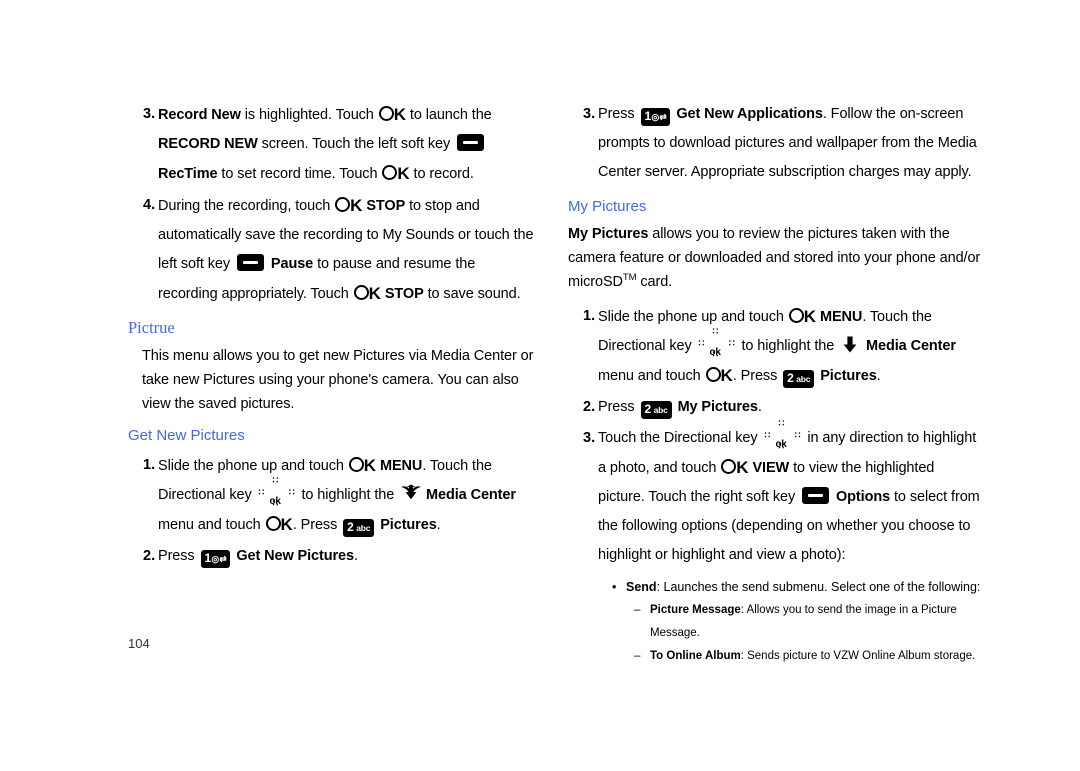  Describe the element at coordinates (775, 407) in the screenshot. I see `numbered-step: 2. Press 2 abc My Pictures.` at that location.